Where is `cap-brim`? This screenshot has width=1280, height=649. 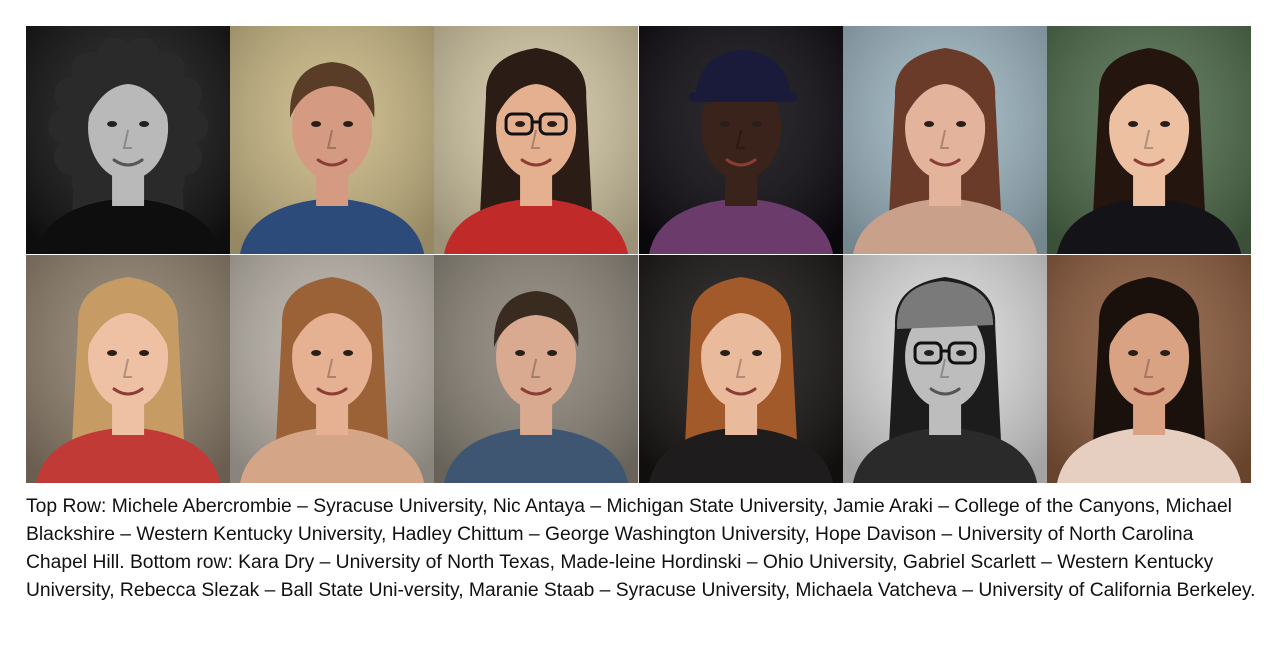 cap-brim is located at coordinates (742, 97).